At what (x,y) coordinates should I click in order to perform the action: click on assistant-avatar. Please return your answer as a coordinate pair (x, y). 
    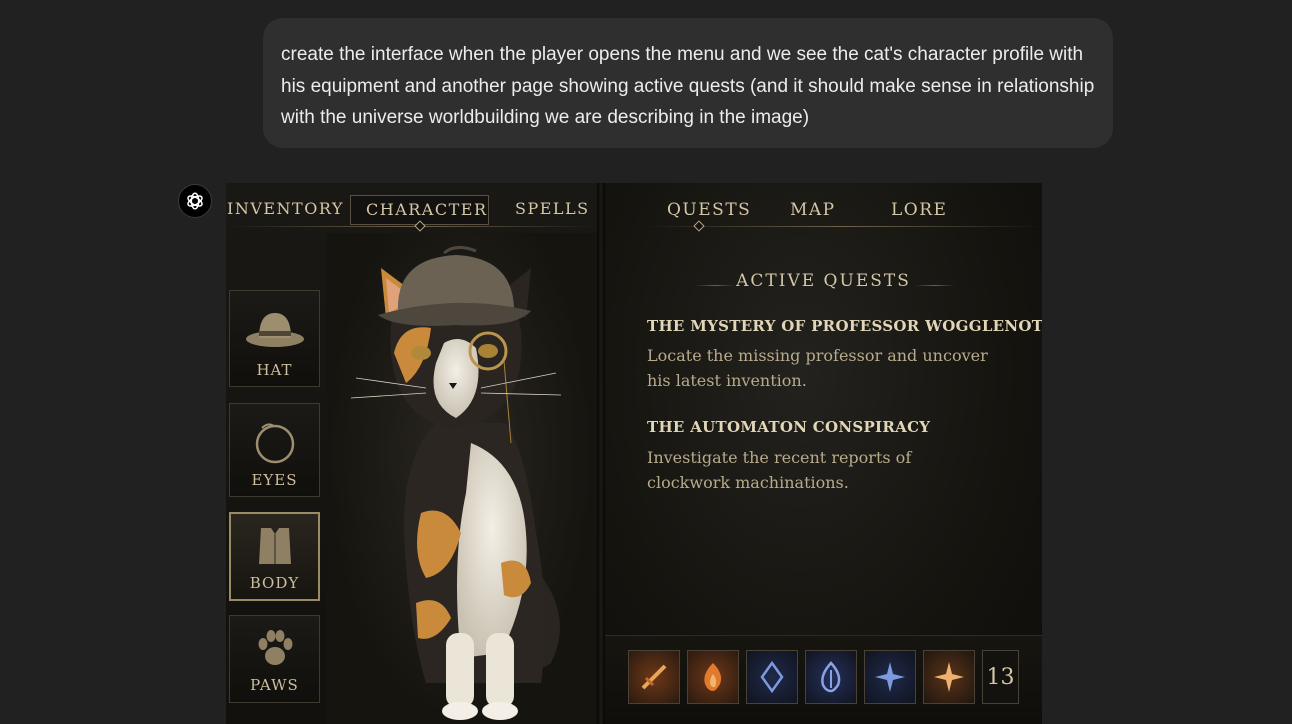
    Looking at the image, I should click on (195, 201).